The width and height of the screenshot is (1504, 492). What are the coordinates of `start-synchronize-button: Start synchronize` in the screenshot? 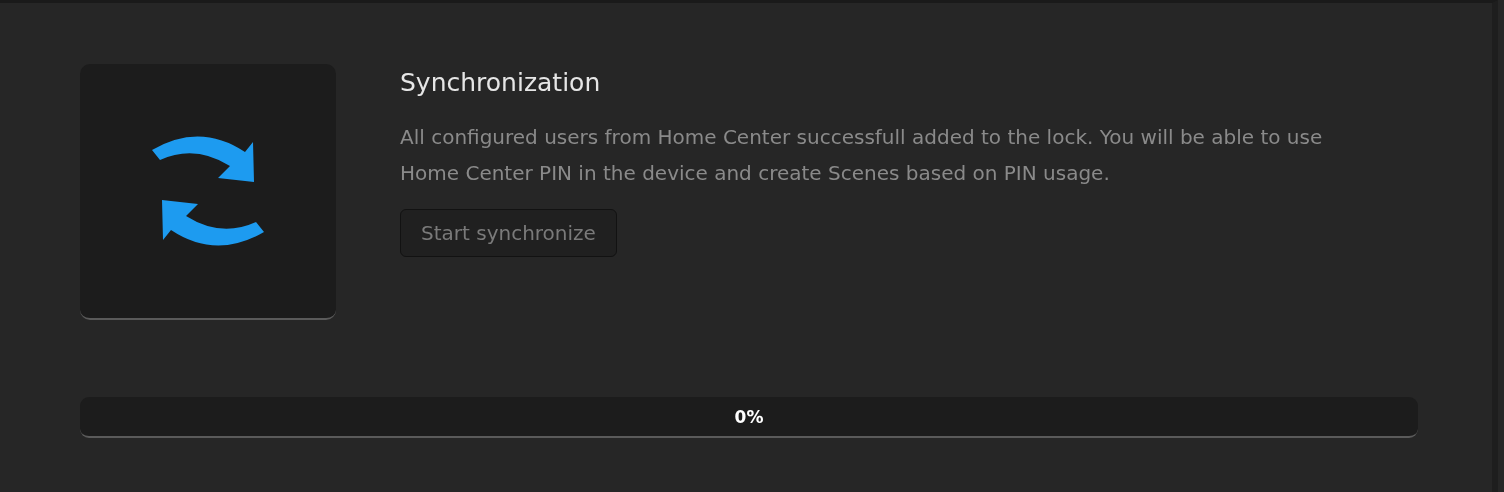 It's located at (508, 233).